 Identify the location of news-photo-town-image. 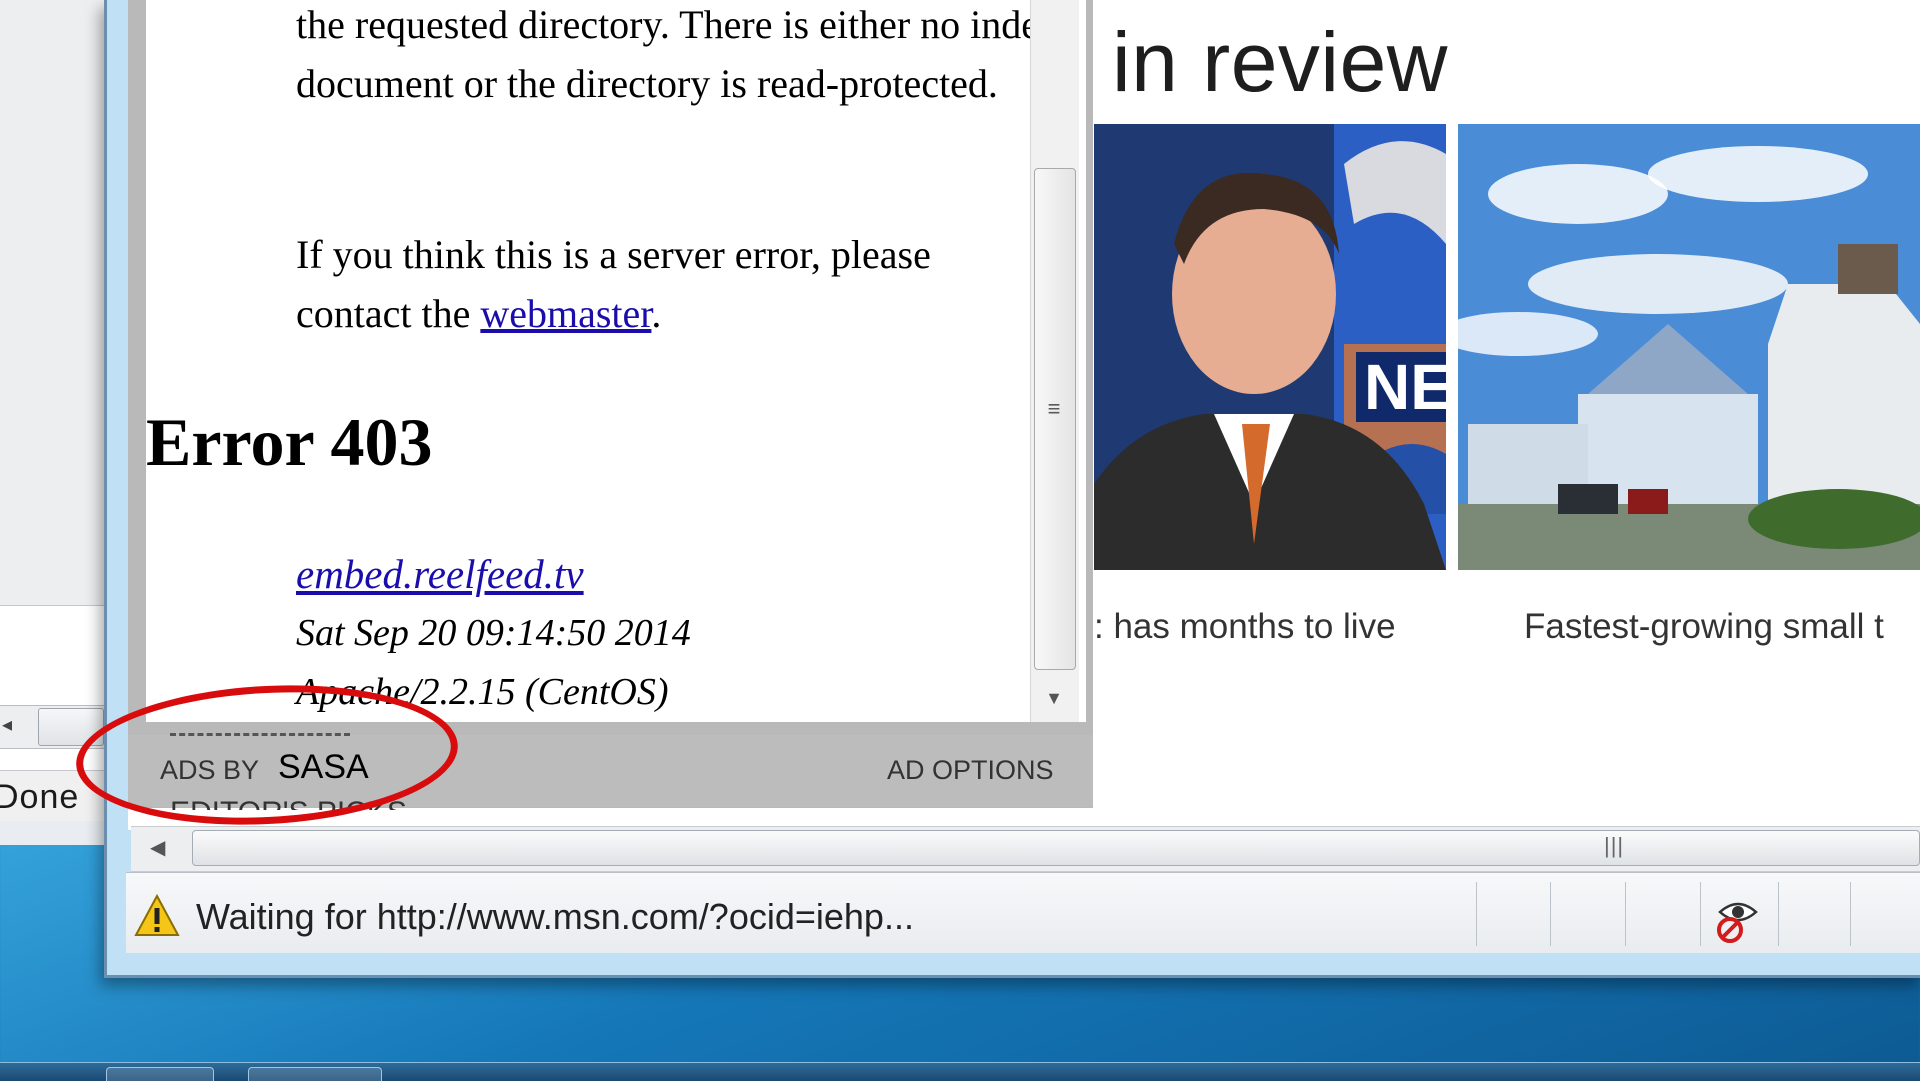
(1689, 347).